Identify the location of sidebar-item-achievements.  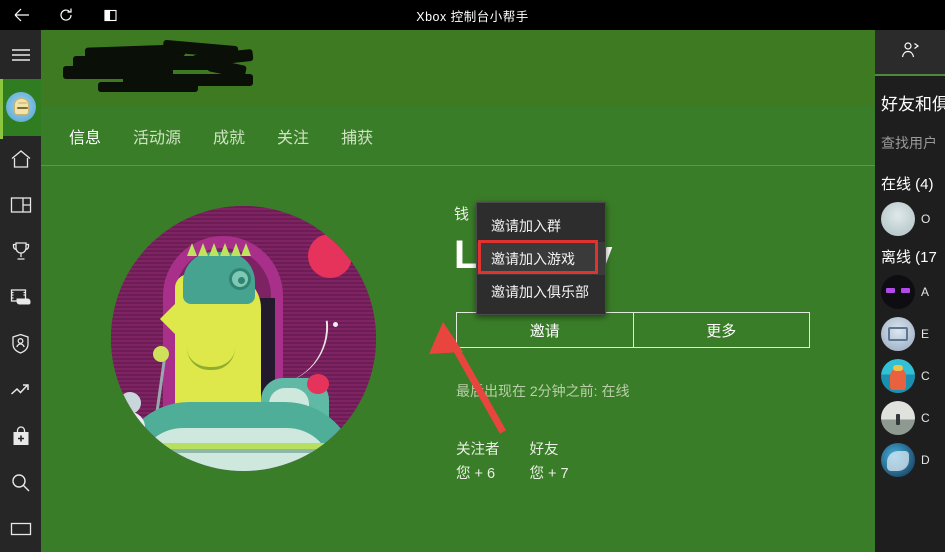
(20, 251).